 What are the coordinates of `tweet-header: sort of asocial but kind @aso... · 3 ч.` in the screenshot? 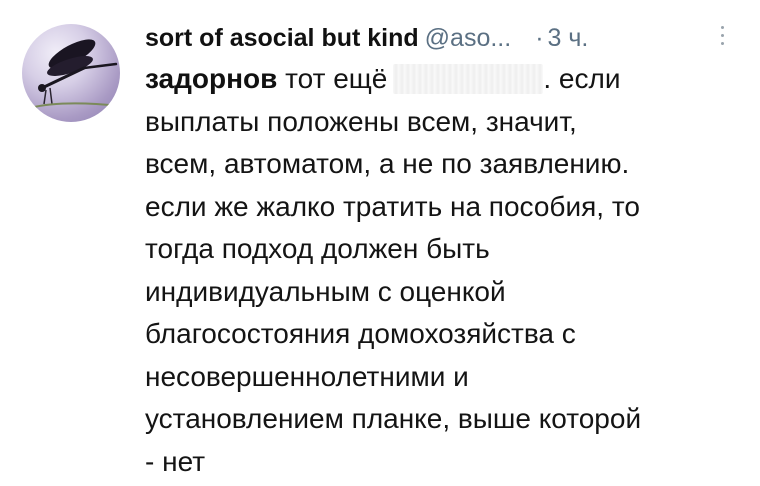 It's located at (445, 38).